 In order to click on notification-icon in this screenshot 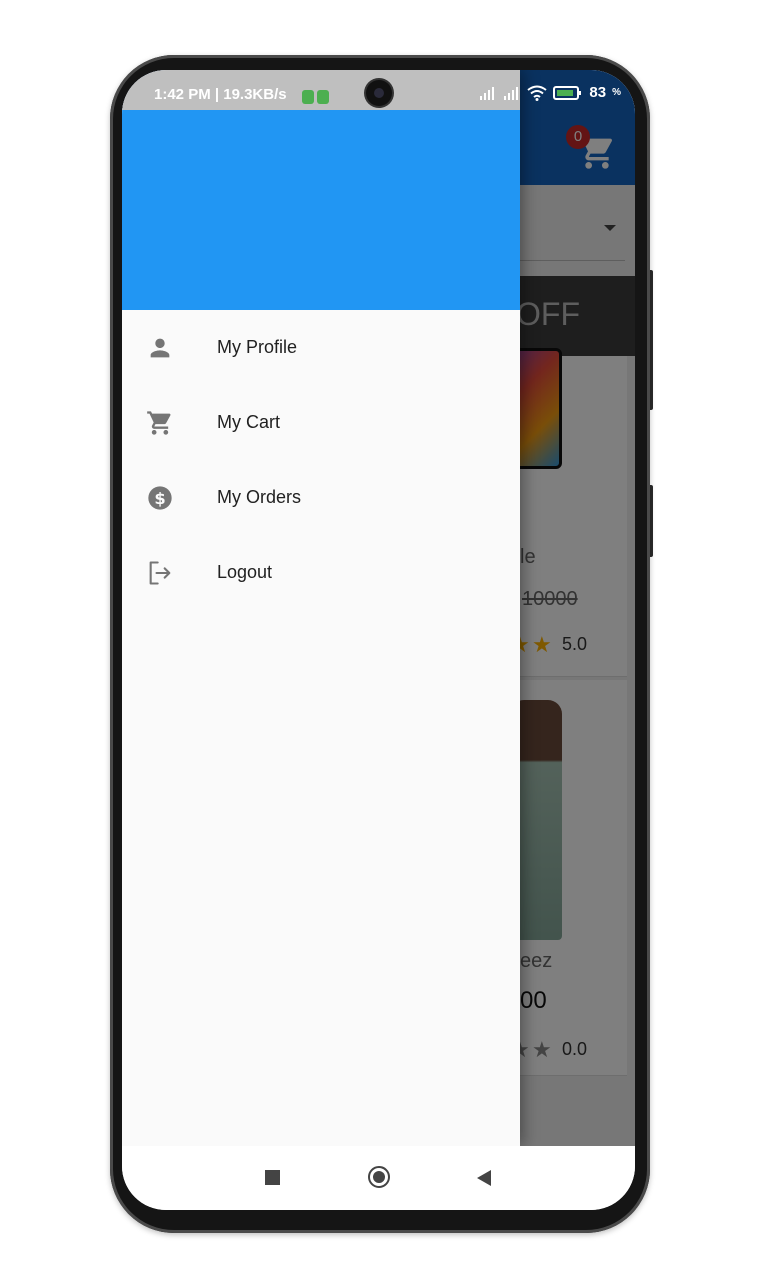, I will do `click(314, 97)`.